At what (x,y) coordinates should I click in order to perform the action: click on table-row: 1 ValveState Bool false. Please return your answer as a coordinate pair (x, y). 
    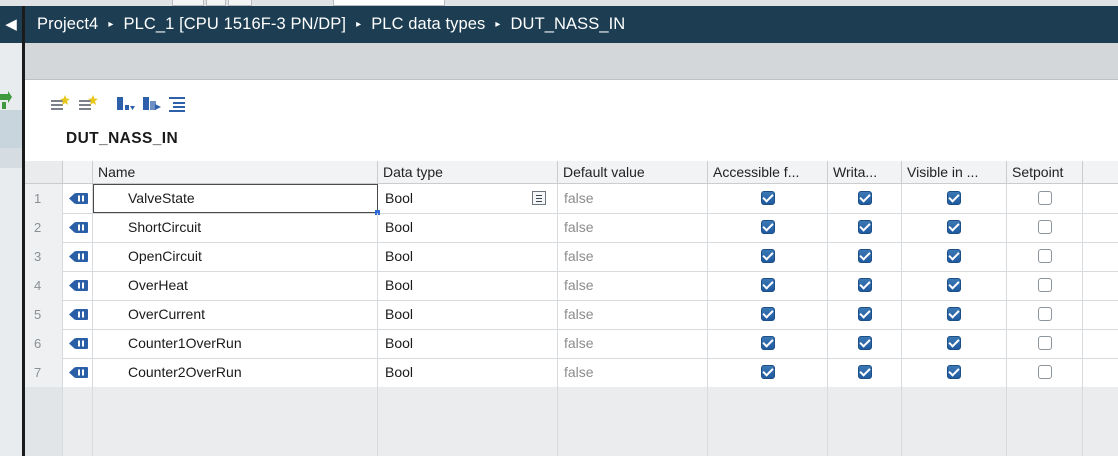
    Looking at the image, I should click on (571, 199).